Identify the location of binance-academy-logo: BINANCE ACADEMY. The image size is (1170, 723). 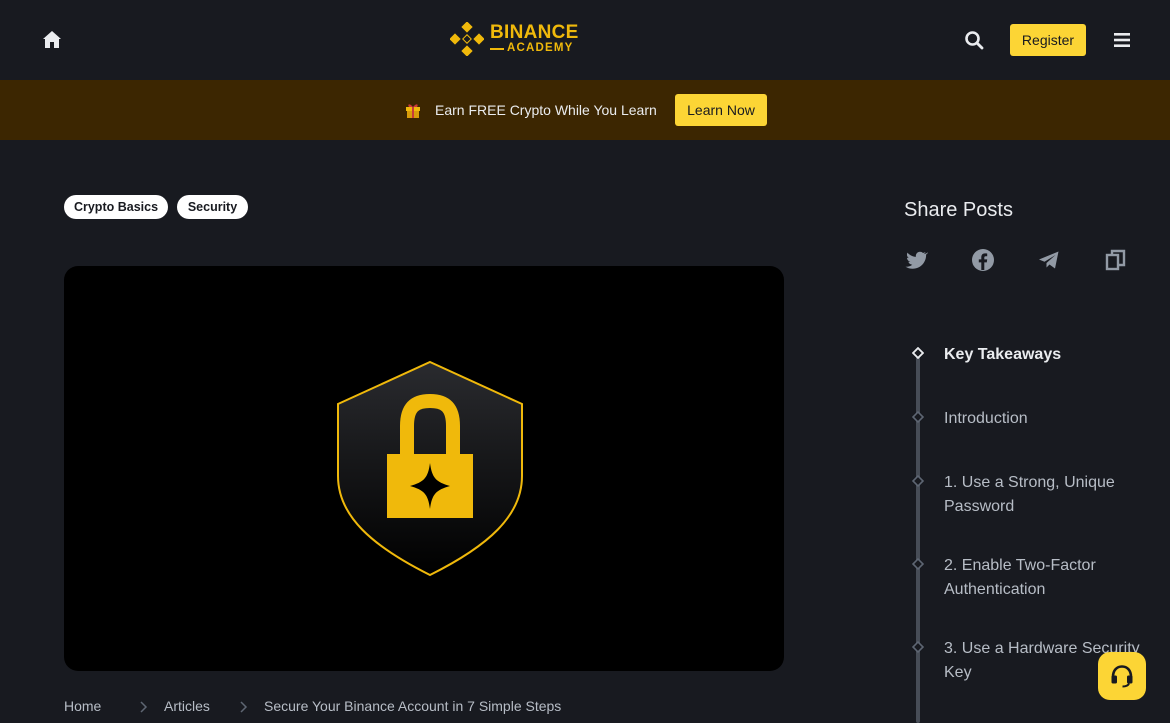
(514, 39).